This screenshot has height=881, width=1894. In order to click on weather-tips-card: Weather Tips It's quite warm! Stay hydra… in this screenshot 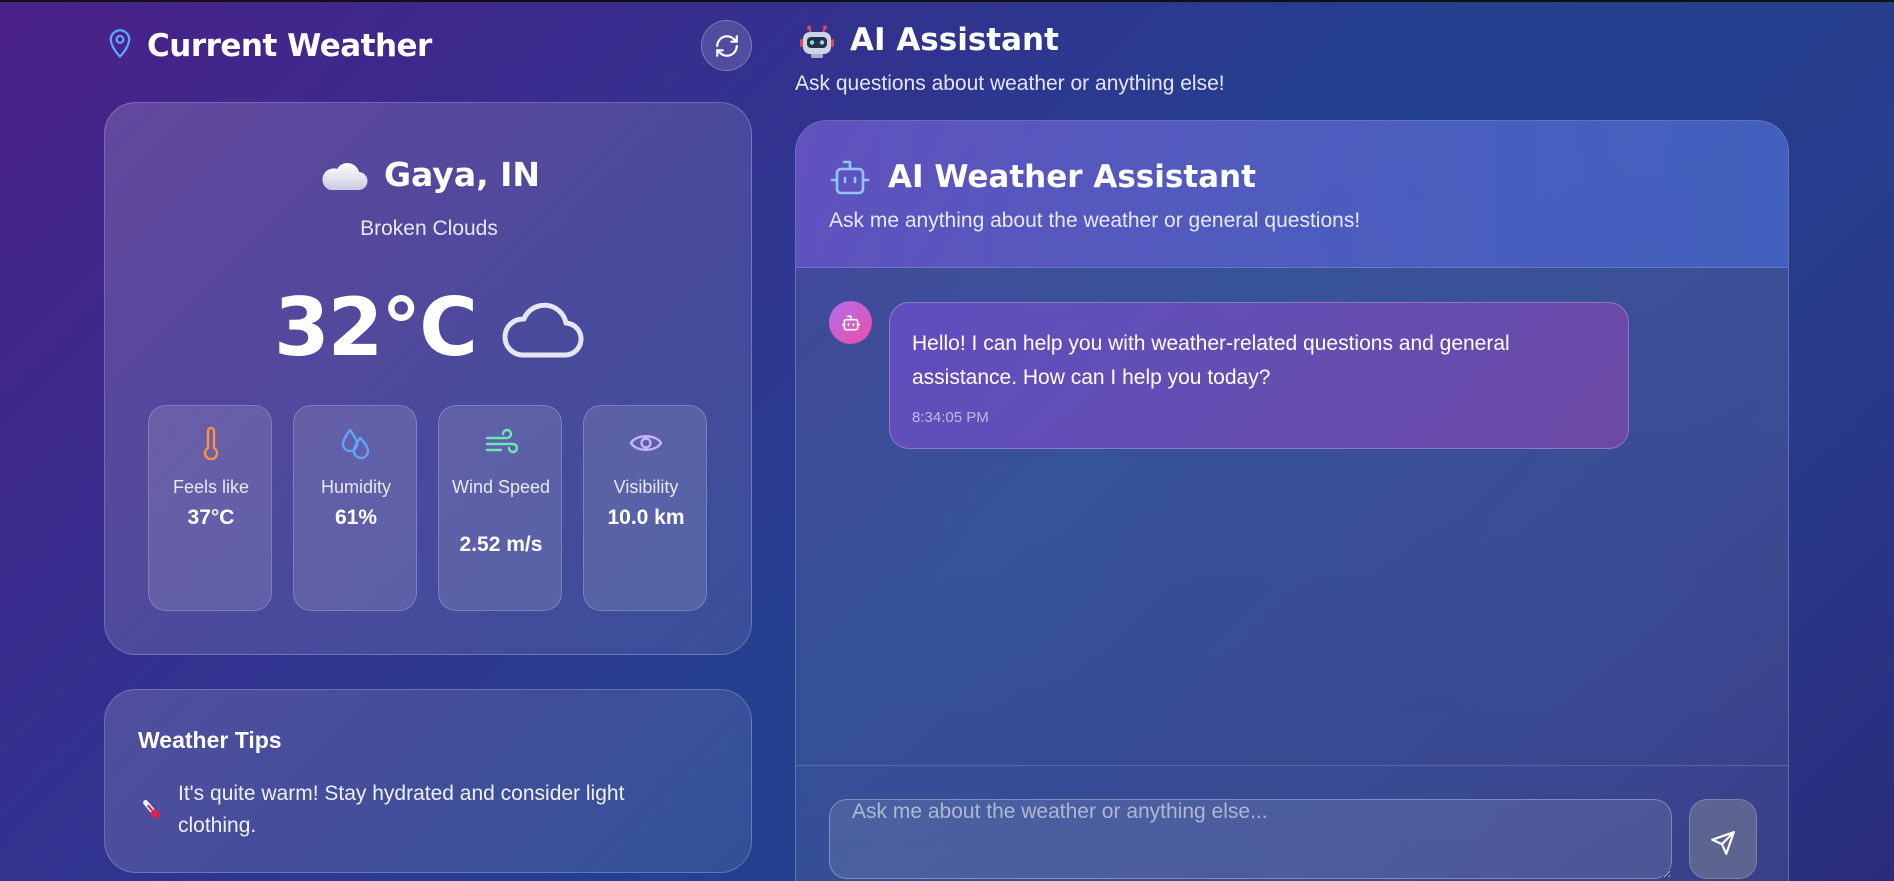, I will do `click(428, 781)`.